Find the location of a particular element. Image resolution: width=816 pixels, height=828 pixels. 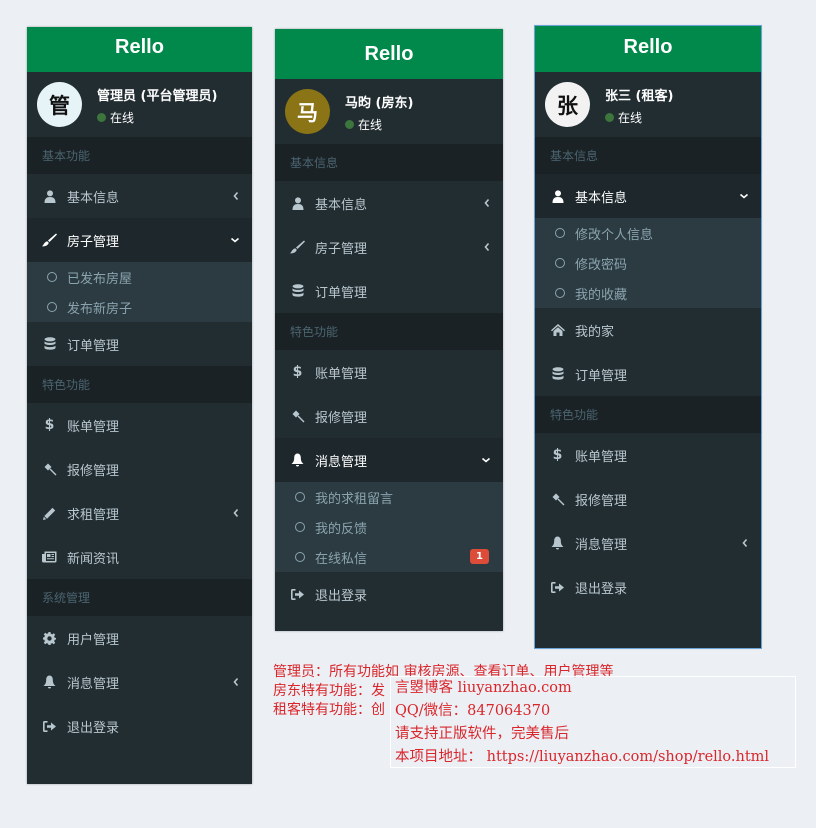

submenu-label: 已发布房屋 is located at coordinates (100, 279).